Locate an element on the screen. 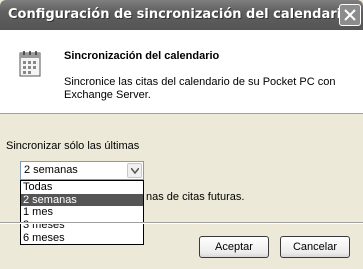 This screenshot has height=269, width=363. chevron-down-icon is located at coordinates (135, 171).